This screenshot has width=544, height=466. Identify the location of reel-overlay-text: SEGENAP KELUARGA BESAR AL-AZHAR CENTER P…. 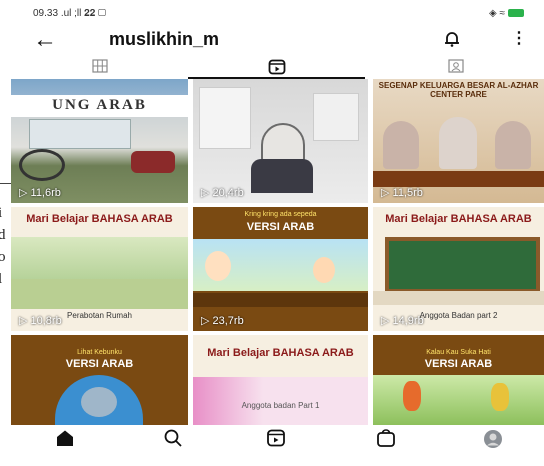
(458, 90).